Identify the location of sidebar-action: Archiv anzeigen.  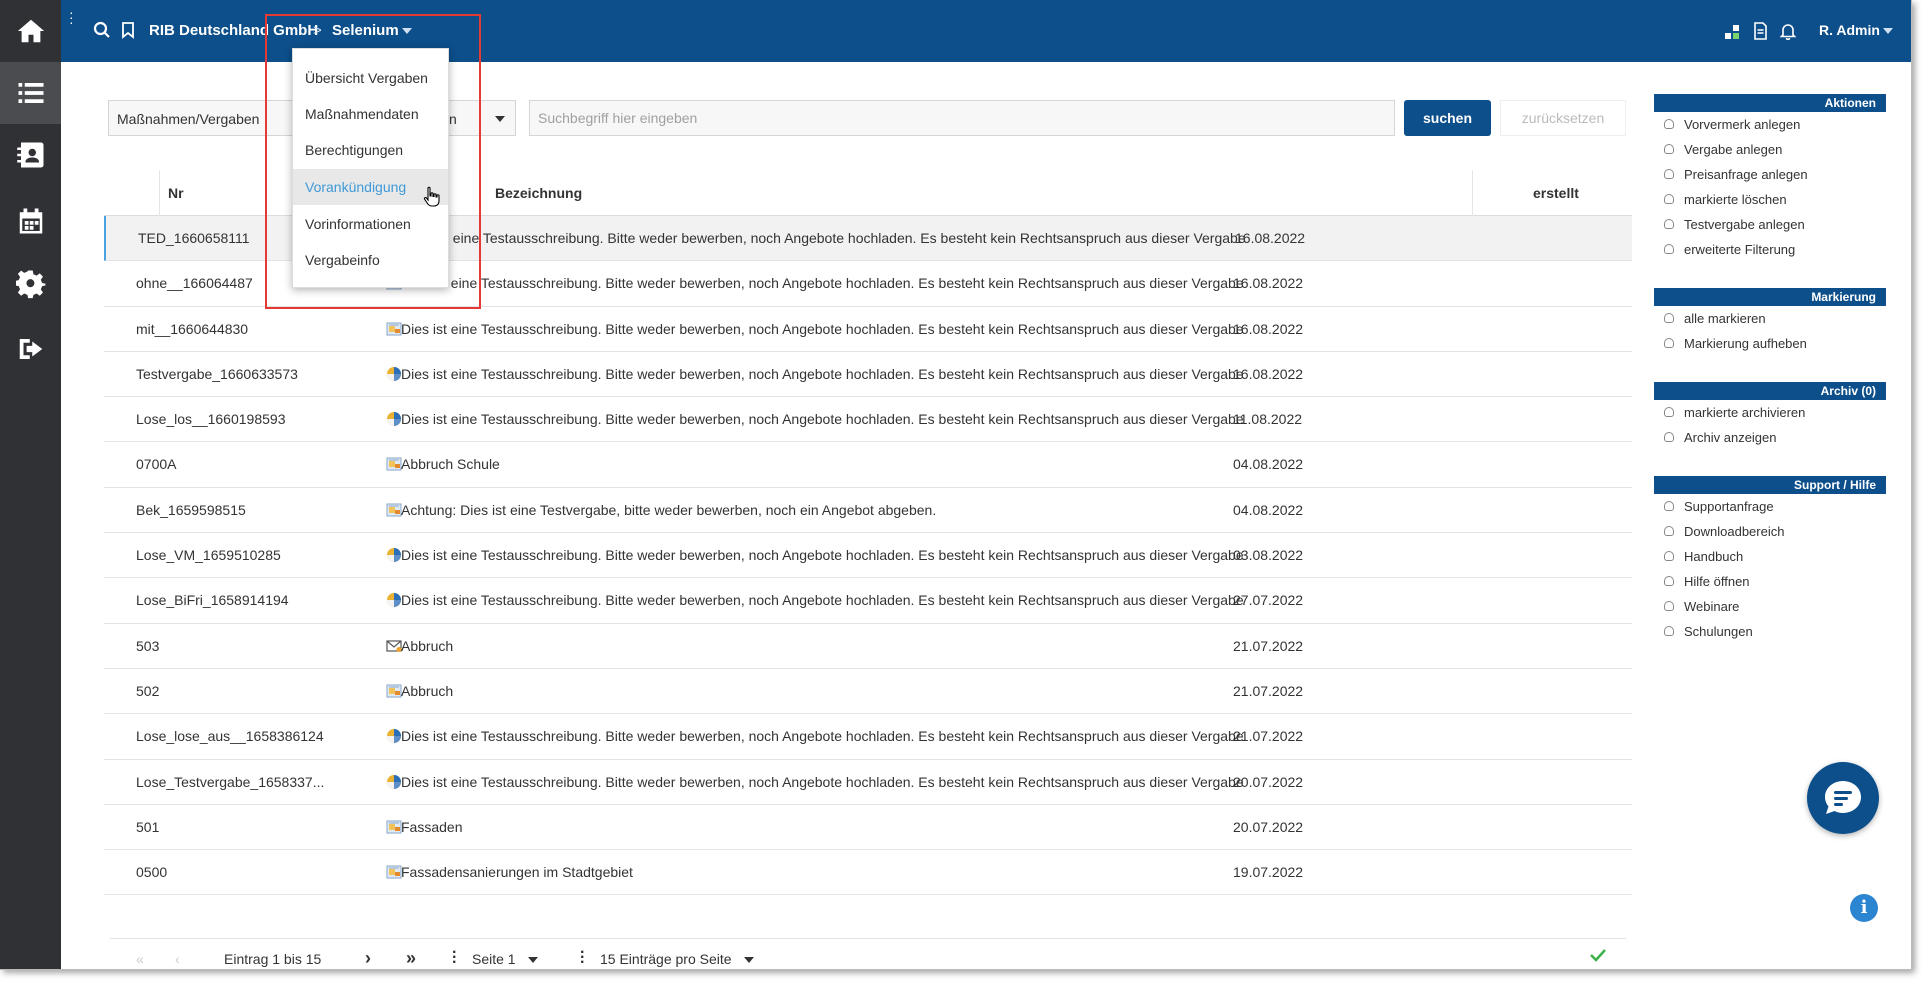
(1770, 437).